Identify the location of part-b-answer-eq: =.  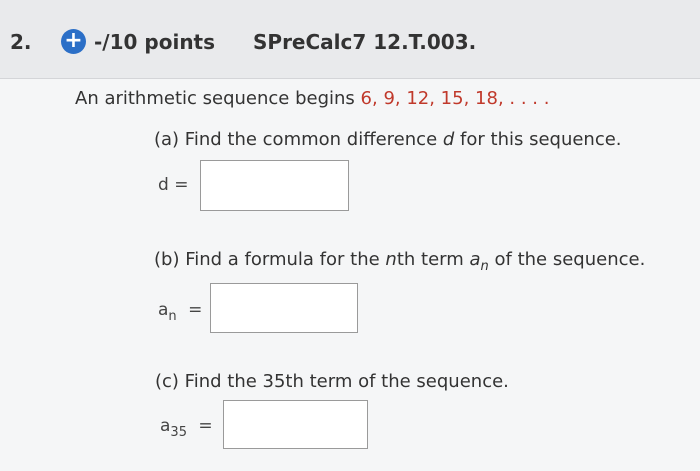
(195, 310).